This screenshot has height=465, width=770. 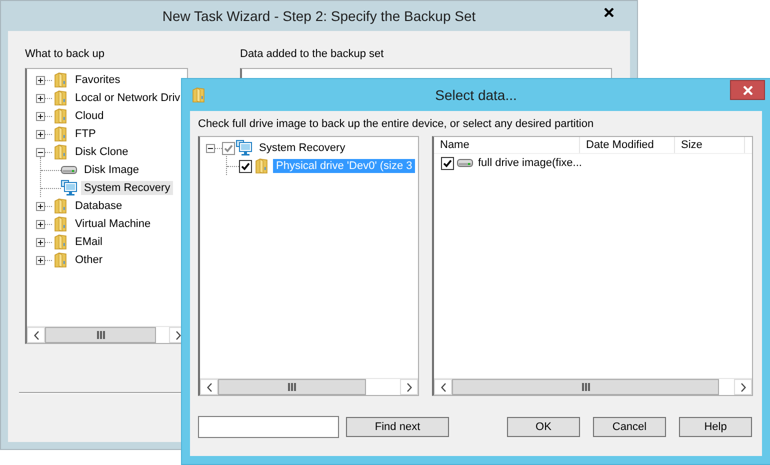 I want to click on target-label: Data added to the backup set, so click(x=312, y=54).